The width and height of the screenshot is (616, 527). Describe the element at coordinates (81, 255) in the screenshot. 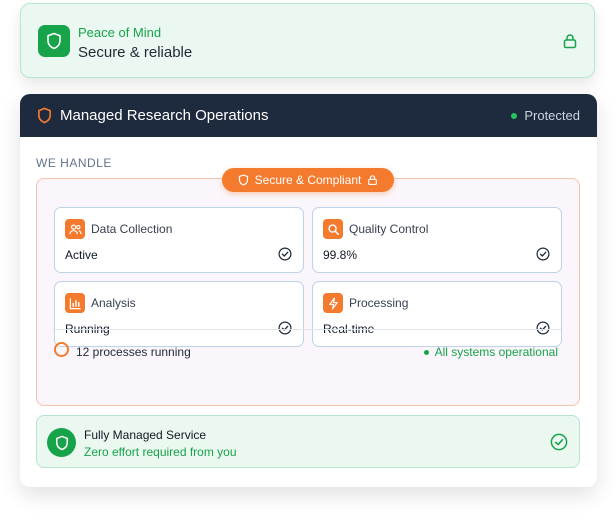

I see `tile-value: Active` at that location.